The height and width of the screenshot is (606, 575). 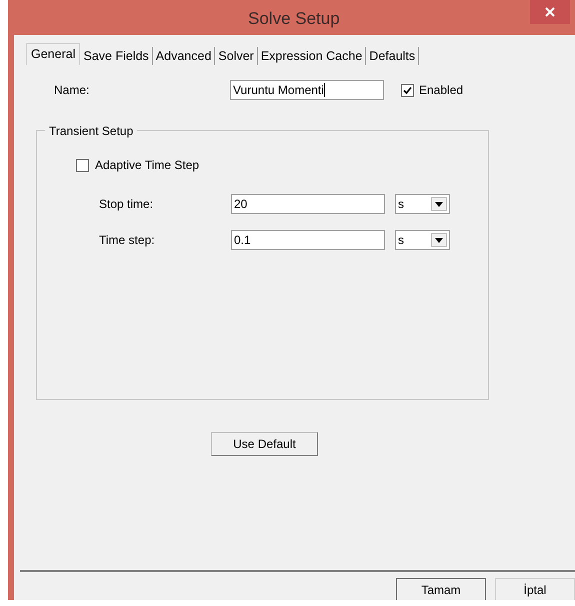 What do you see at coordinates (307, 90) in the screenshot?
I see `name-field: Vuruntu Momenti` at bounding box center [307, 90].